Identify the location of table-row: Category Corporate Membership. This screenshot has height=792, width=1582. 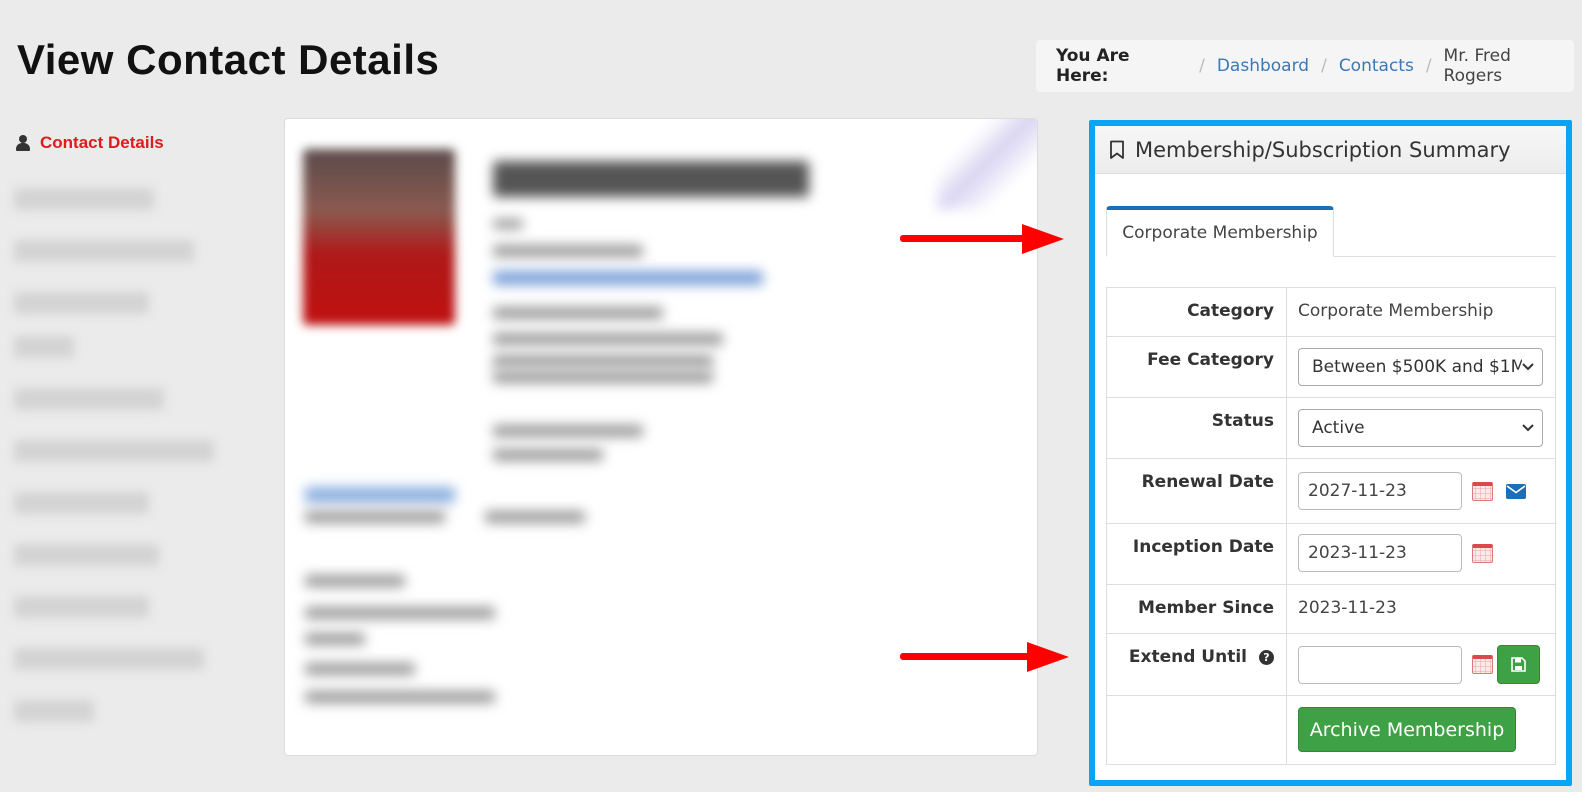
(1331, 312).